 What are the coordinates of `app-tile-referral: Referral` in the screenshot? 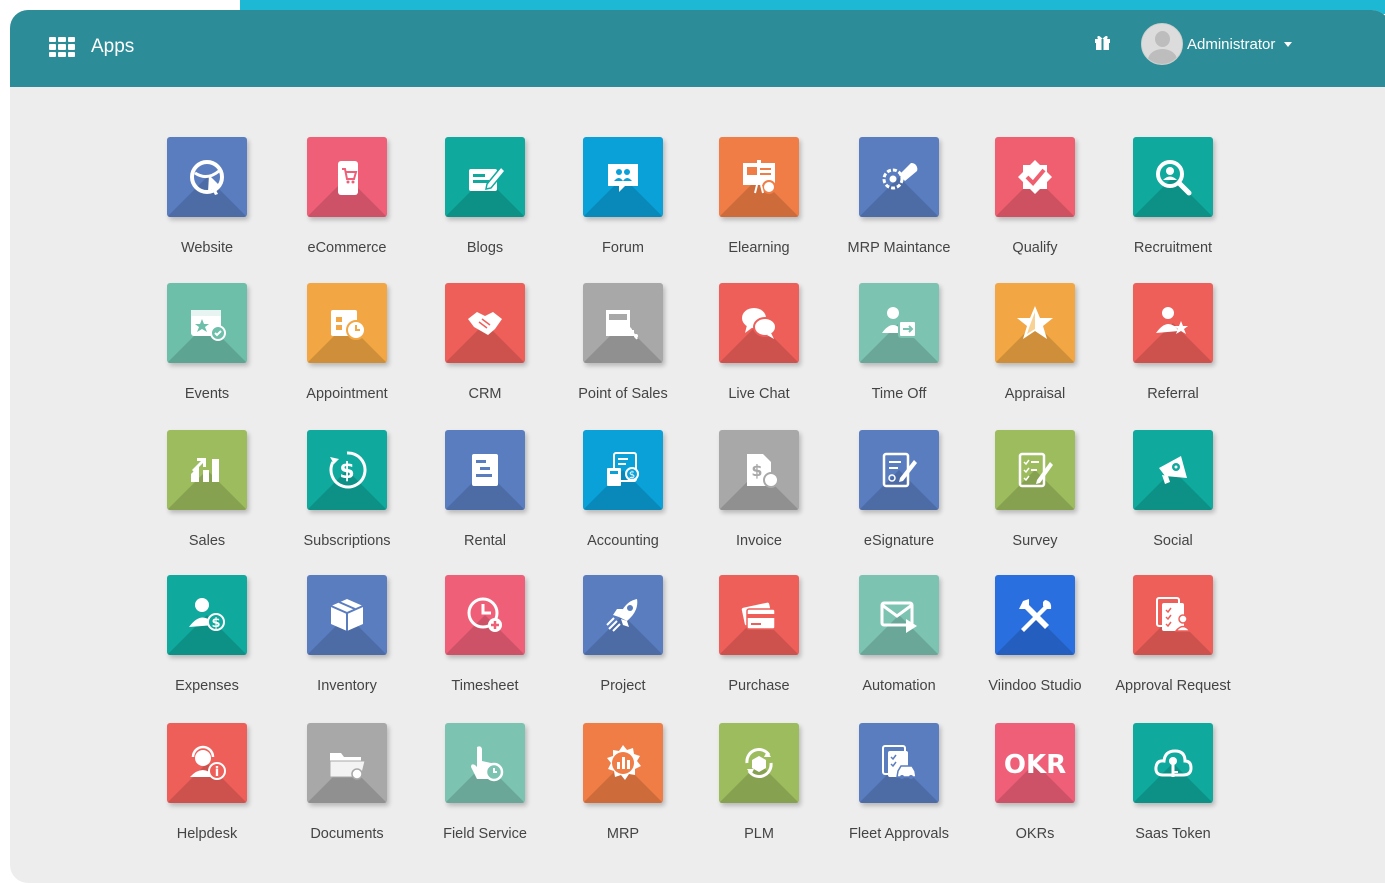 It's located at (1173, 348).